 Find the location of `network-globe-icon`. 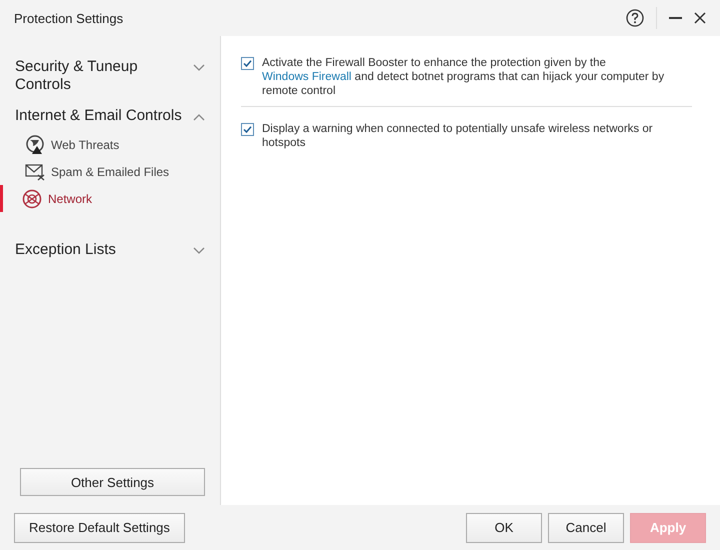

network-globe-icon is located at coordinates (32, 198).